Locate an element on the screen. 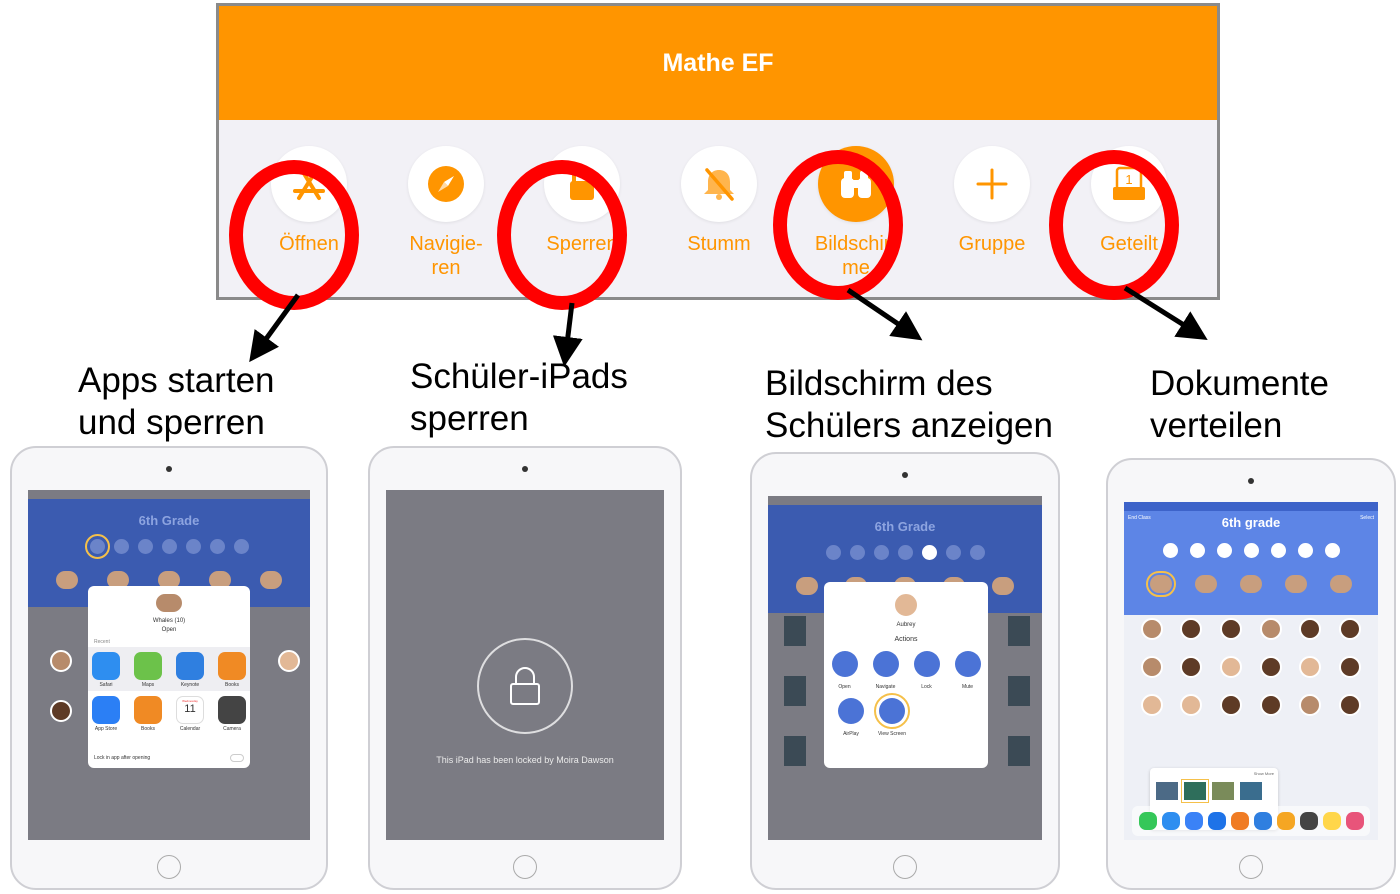 This screenshot has width=1400, height=894. ipad-share-docs: End Class Select 6th grade Show More is located at coordinates (1251, 674).